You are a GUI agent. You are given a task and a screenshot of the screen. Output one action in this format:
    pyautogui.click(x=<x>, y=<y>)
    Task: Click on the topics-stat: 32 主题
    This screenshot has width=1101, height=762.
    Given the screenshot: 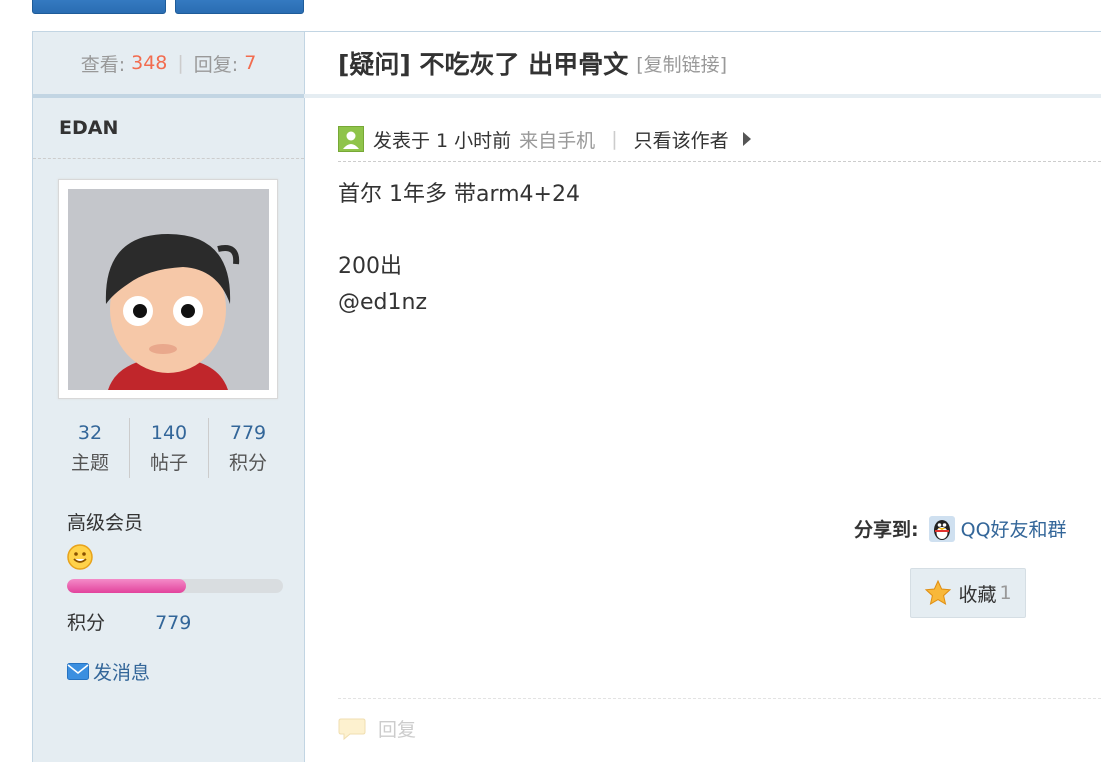 What is the action you would take?
    pyautogui.click(x=90, y=448)
    